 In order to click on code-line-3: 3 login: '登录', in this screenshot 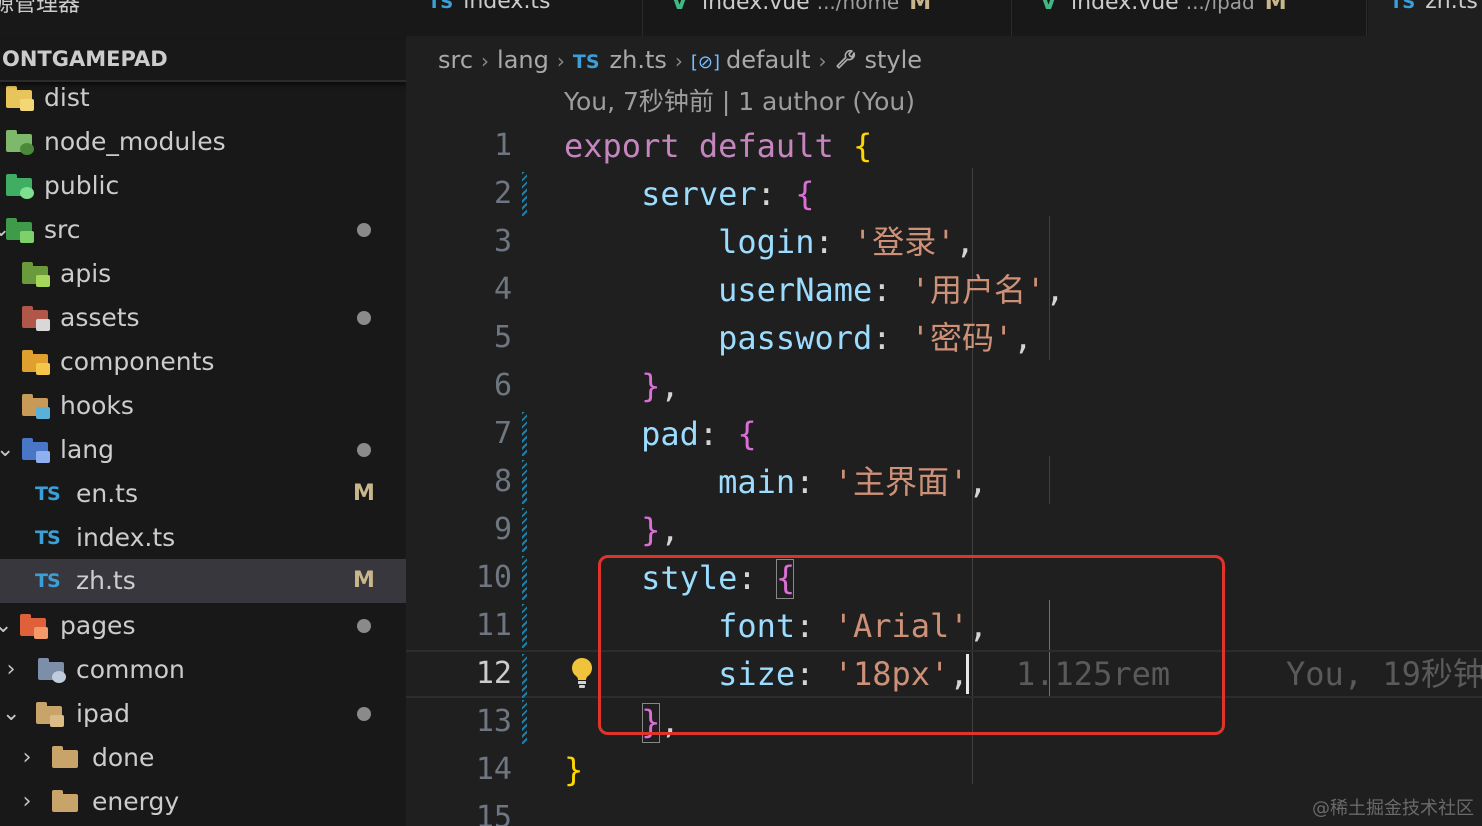, I will do `click(944, 242)`.